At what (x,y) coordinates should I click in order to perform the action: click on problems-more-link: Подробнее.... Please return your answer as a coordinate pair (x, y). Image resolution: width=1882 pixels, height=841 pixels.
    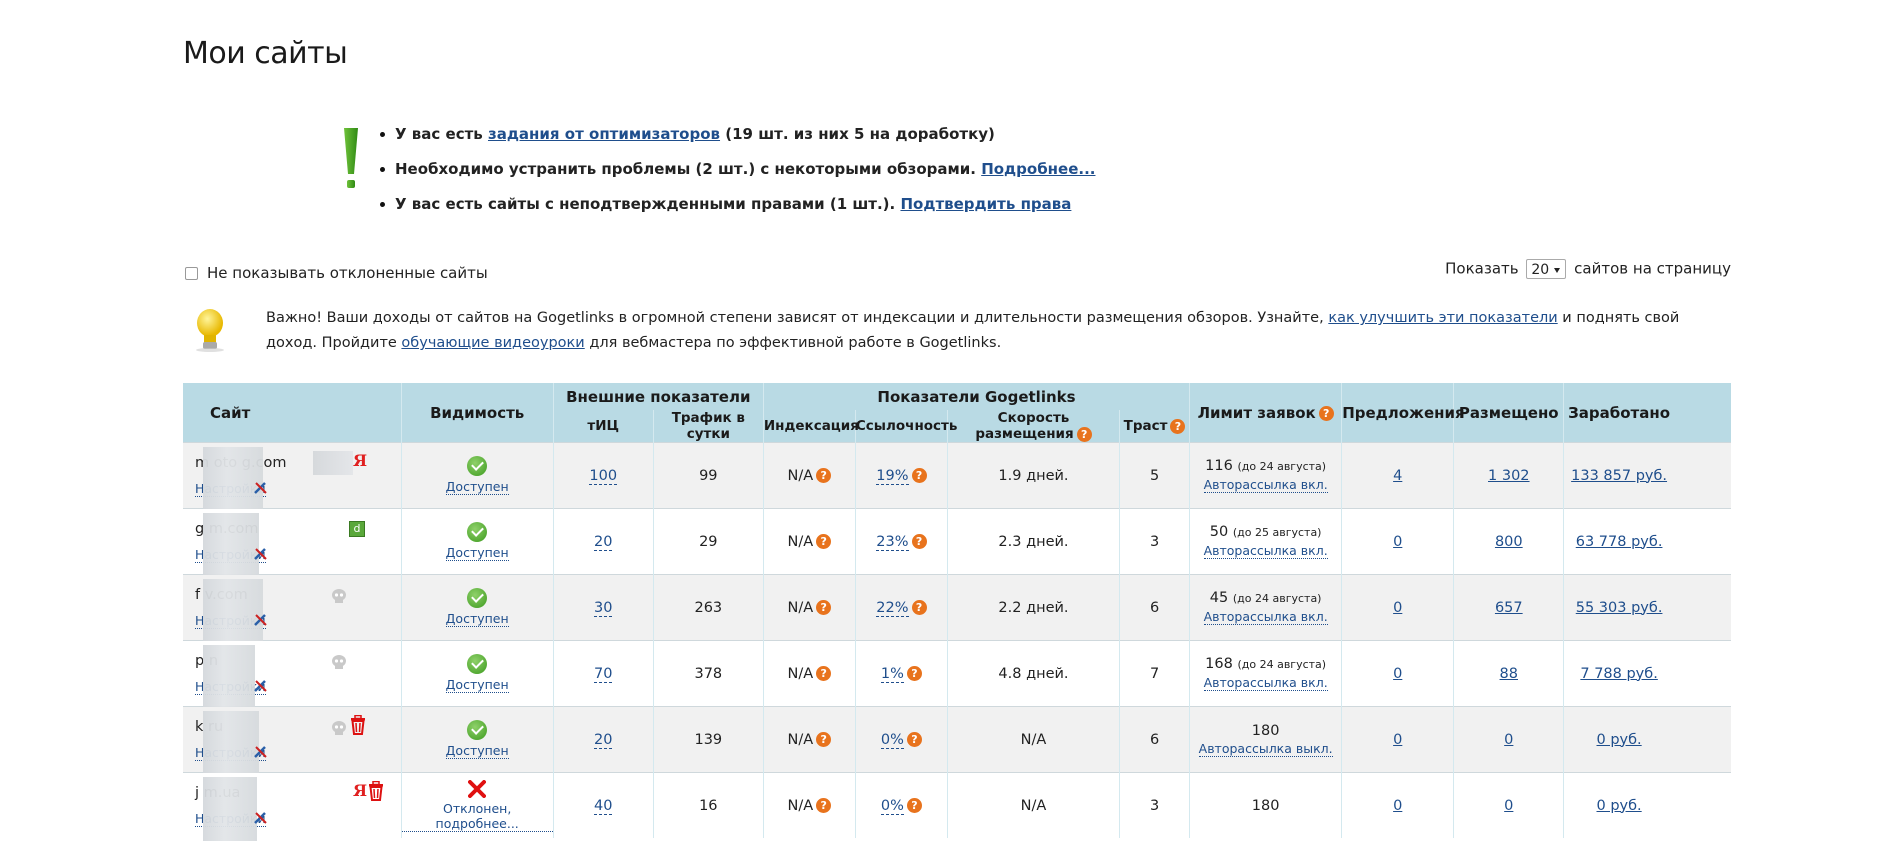
    Looking at the image, I should click on (1038, 169).